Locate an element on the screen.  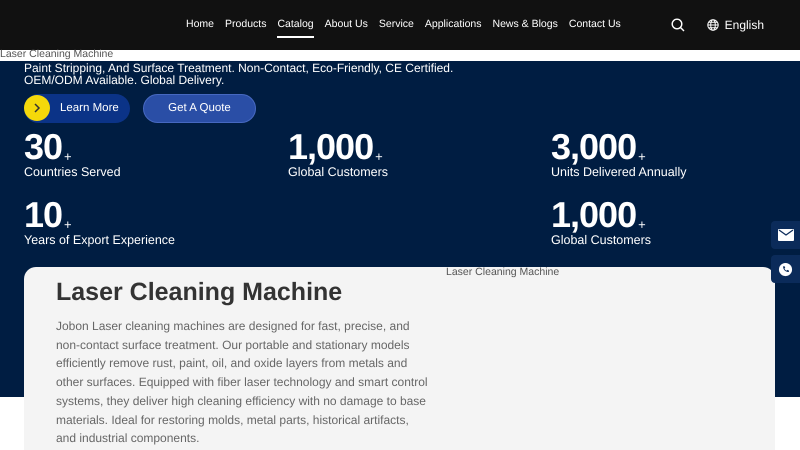
card-title: Laser Cleaning Machine is located at coordinates (200, 292).